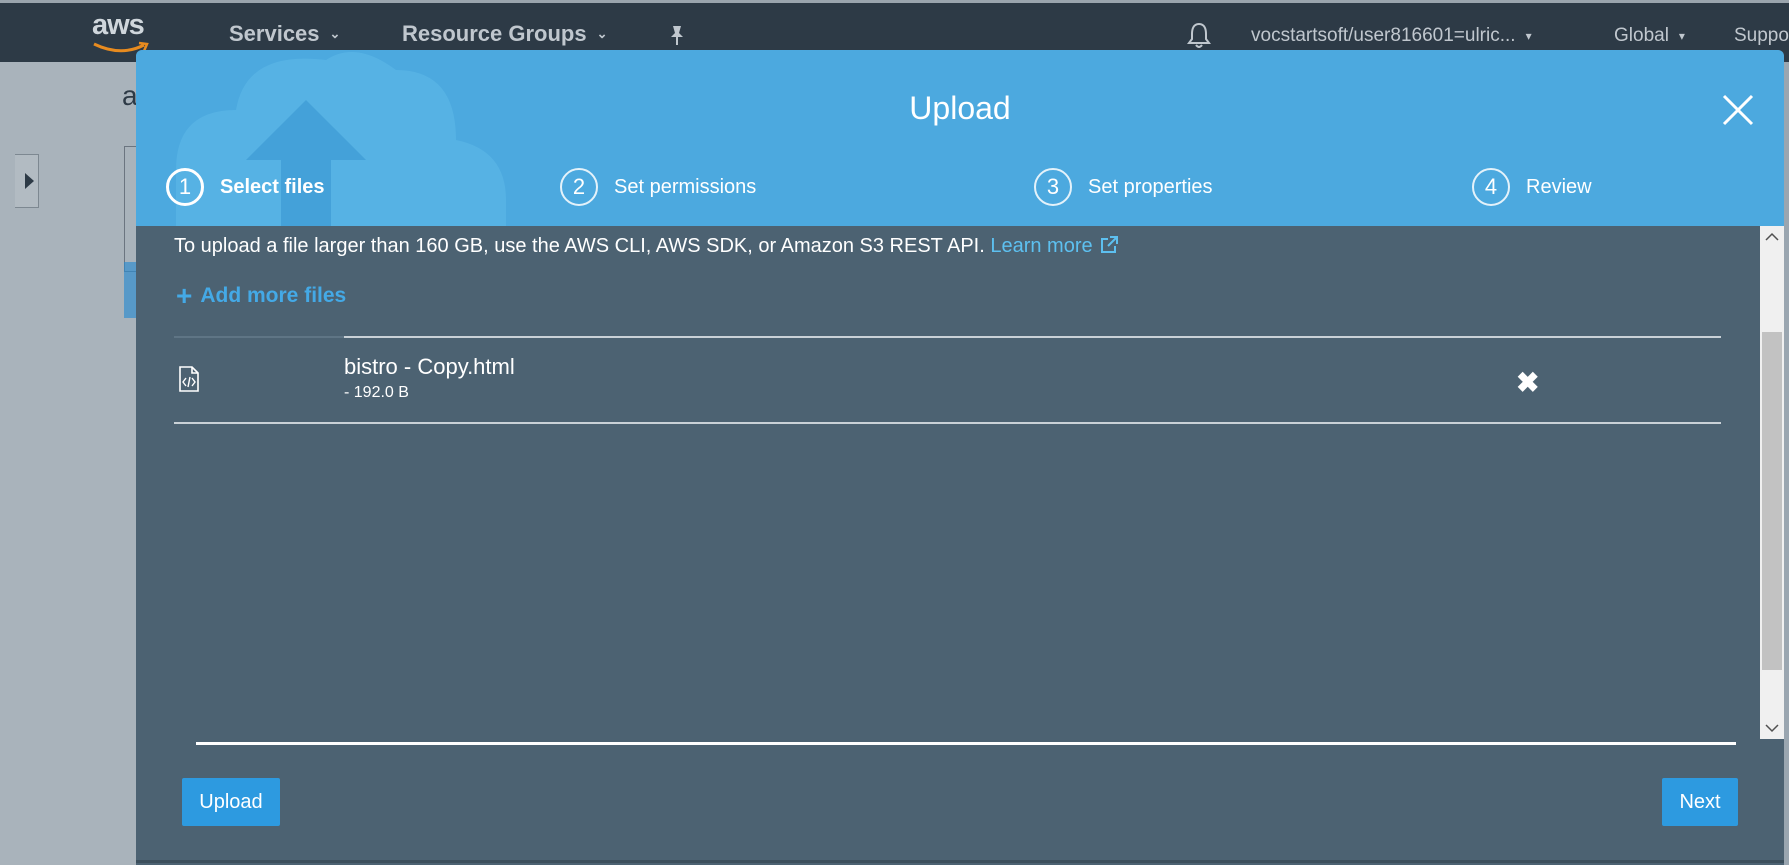 Image resolution: width=1789 pixels, height=865 pixels. I want to click on support-label: Suppo, so click(1761, 35).